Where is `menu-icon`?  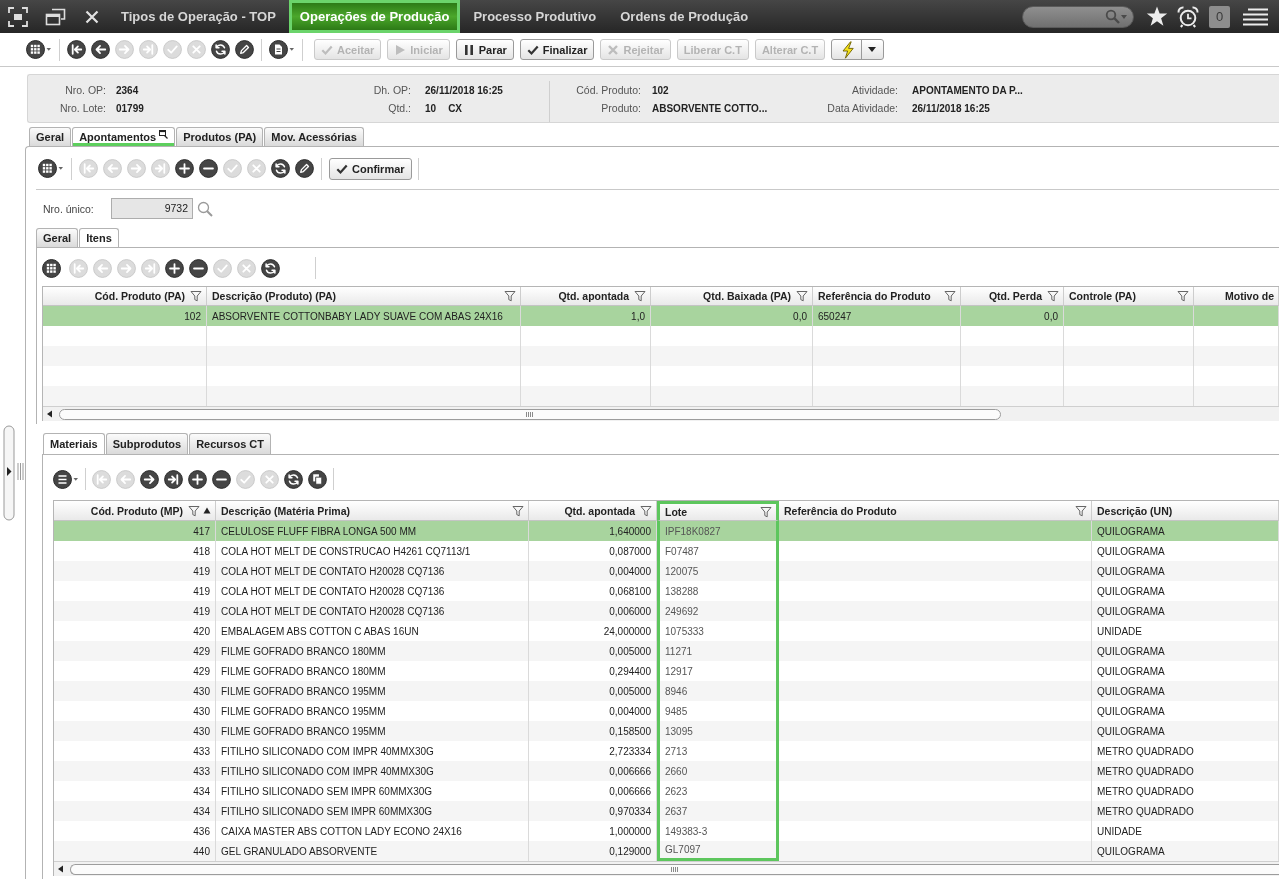
menu-icon is located at coordinates (1255, 16).